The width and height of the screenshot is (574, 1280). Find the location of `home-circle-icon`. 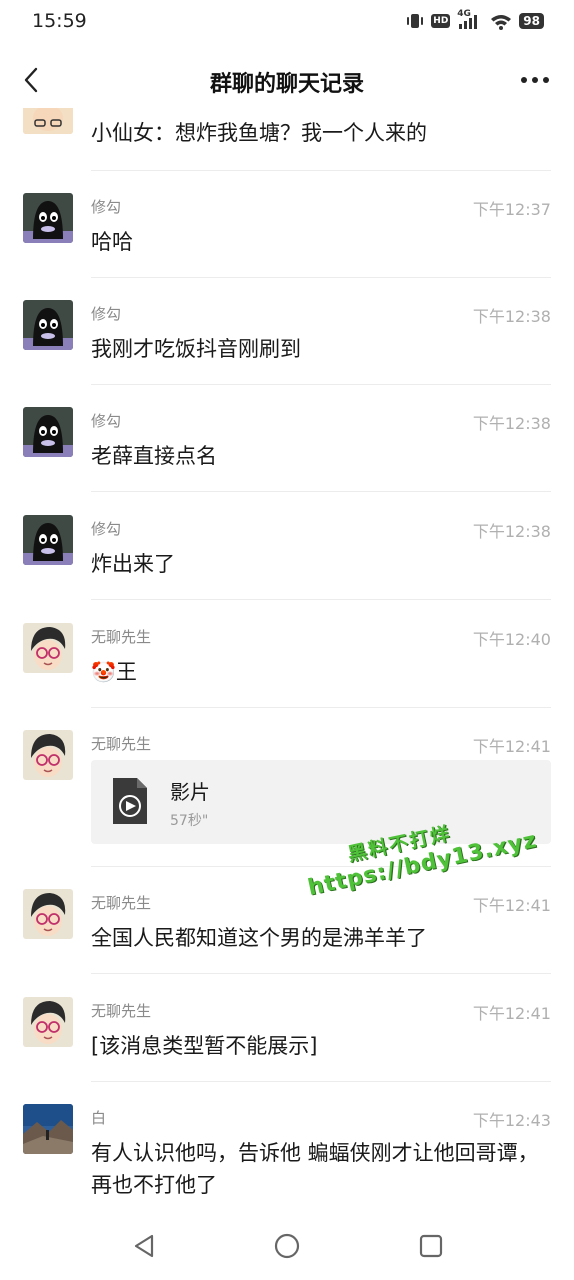

home-circle-icon is located at coordinates (287, 1246).